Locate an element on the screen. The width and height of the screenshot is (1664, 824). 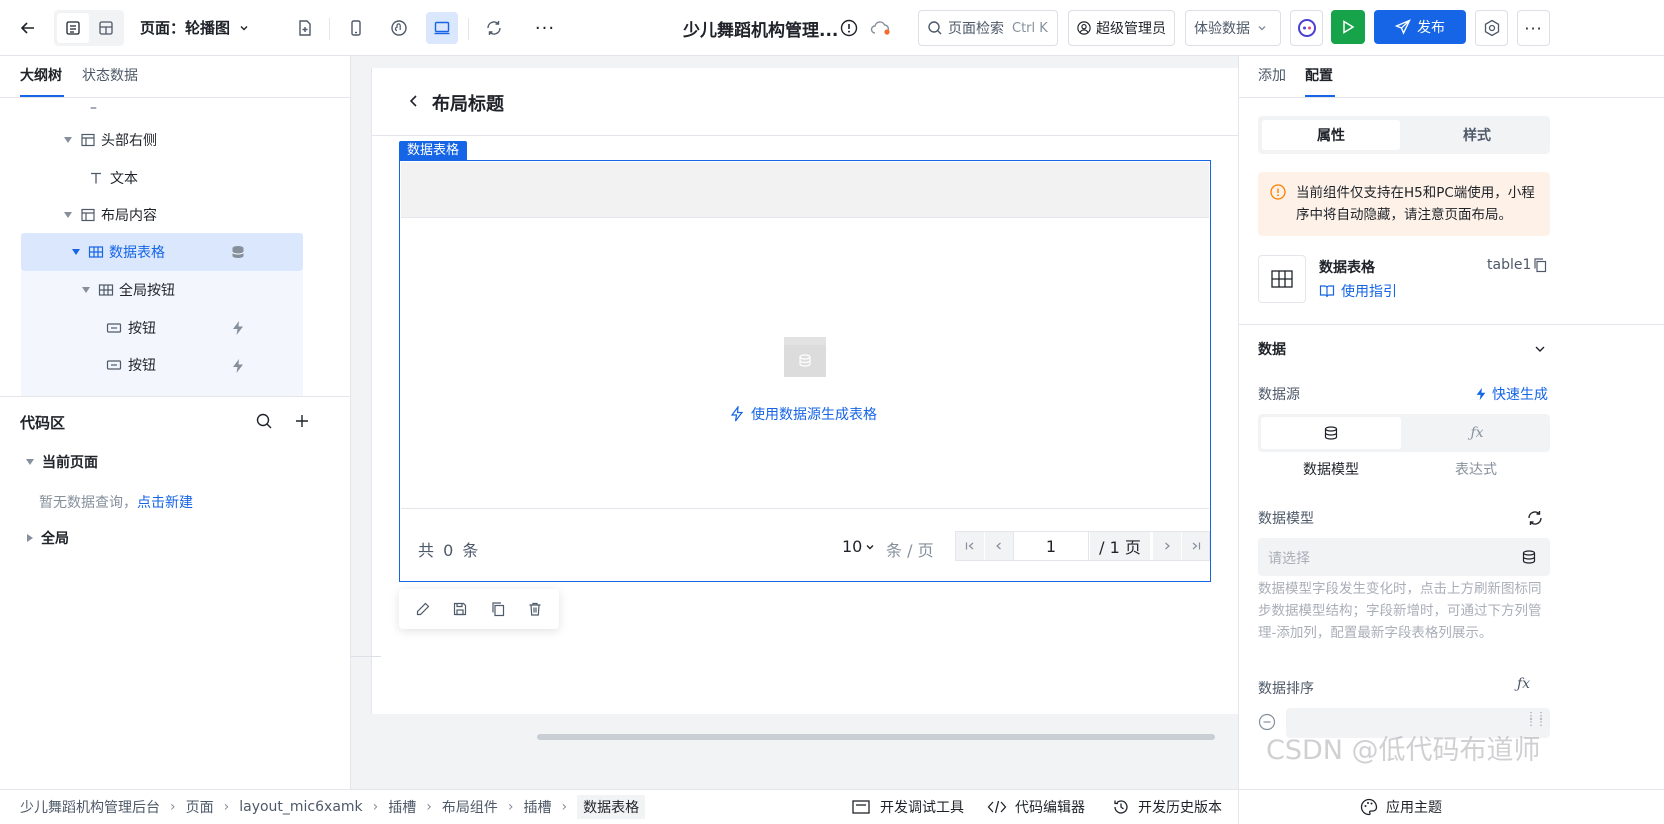
miniprogram-icon is located at coordinates (399, 28).